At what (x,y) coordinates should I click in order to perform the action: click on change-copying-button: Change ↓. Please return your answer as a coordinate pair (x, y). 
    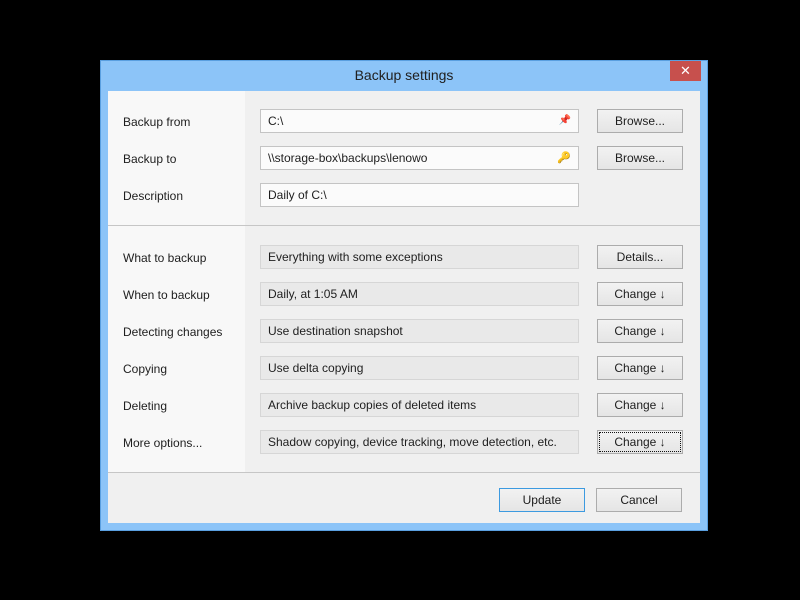
    Looking at the image, I should click on (640, 368).